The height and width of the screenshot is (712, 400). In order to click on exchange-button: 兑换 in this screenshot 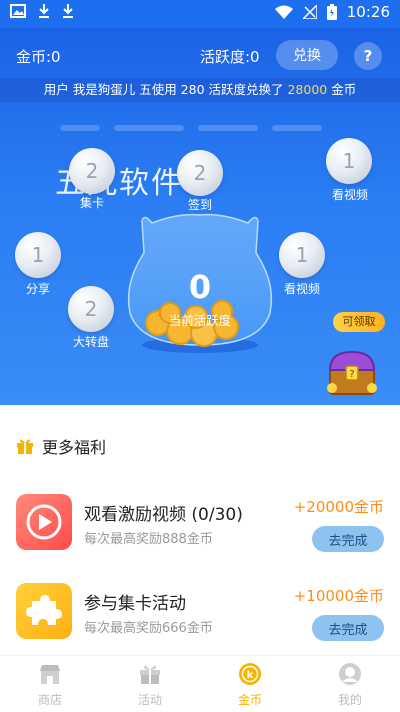, I will do `click(307, 55)`.